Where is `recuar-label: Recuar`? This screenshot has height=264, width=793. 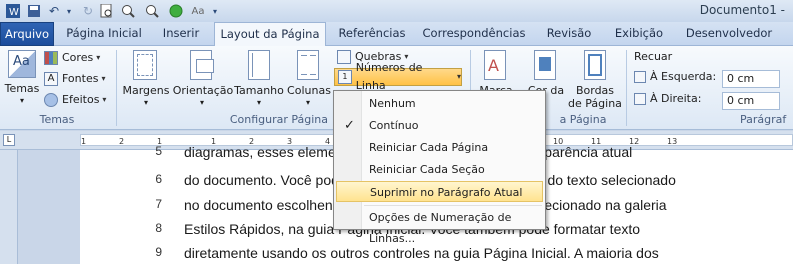 recuar-label: Recuar is located at coordinates (653, 56).